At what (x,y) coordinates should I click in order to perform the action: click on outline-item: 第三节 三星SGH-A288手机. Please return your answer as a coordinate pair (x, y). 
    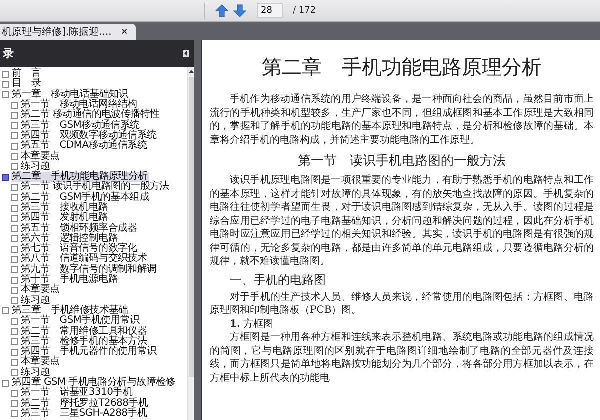
    Looking at the image, I should click on (93, 414).